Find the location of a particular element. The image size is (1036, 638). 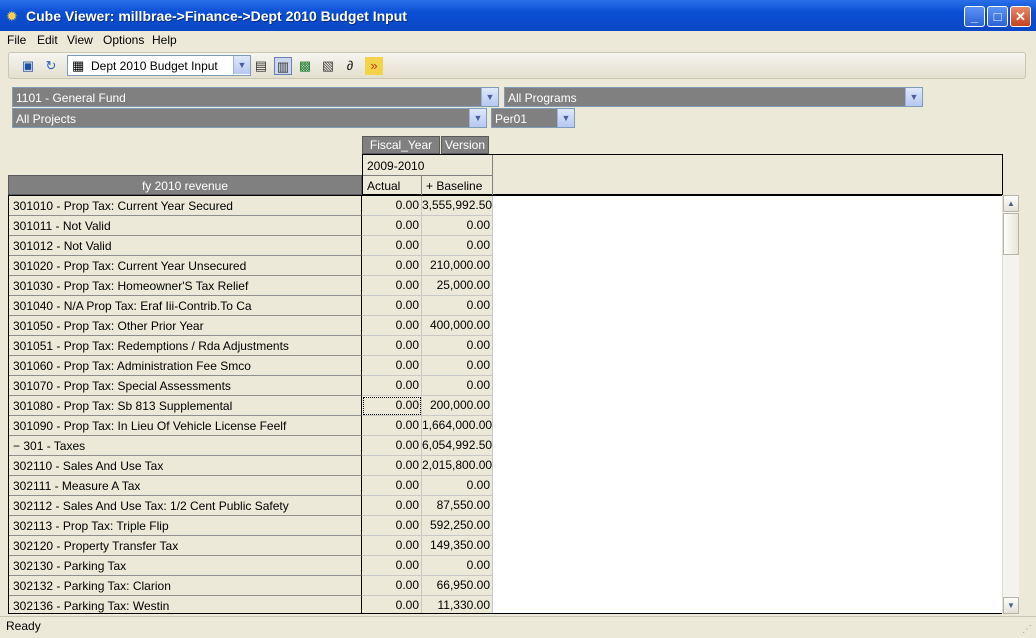

actual-column-header: Actual is located at coordinates (392, 185).